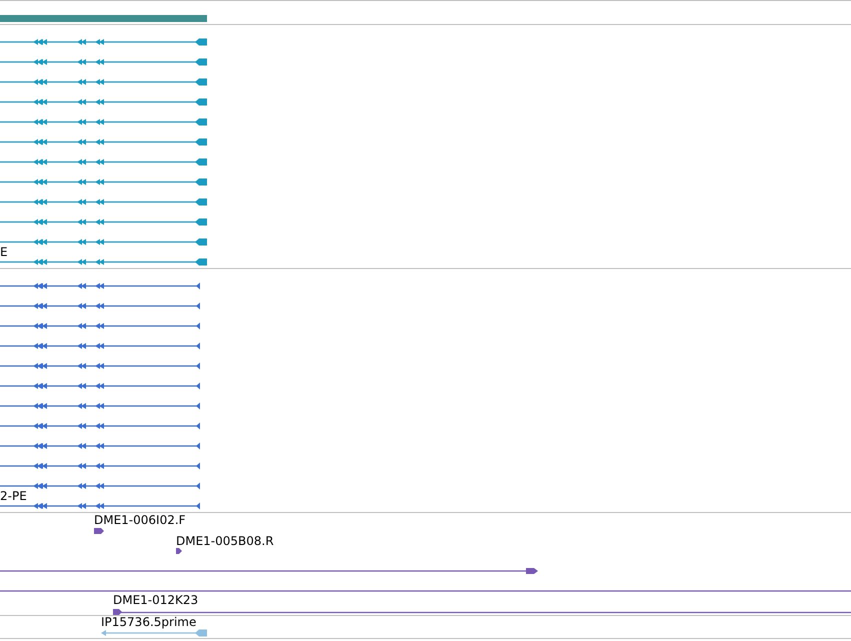  I want to click on feature-label: DME1-005B08.R, so click(225, 541).